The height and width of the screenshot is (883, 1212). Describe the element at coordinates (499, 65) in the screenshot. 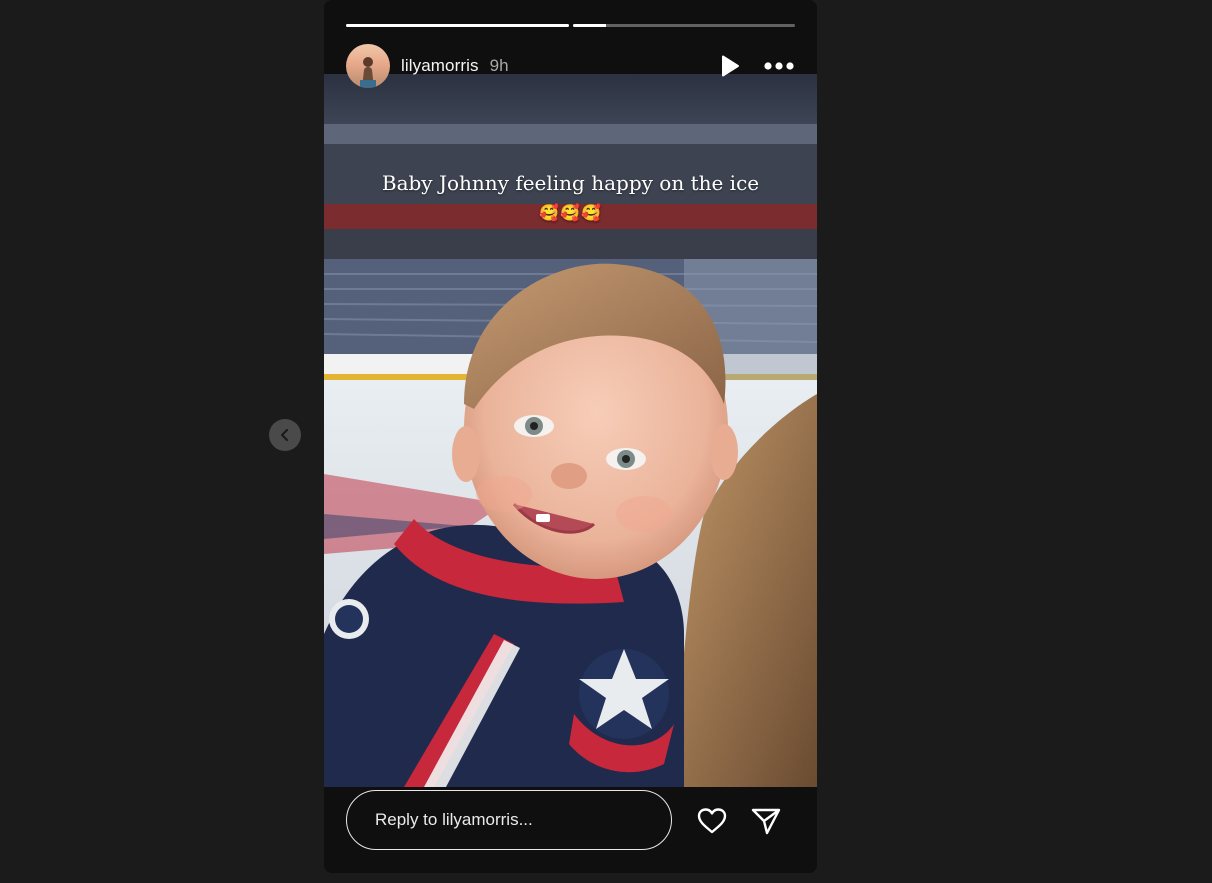

I see `post-time: 9h` at that location.